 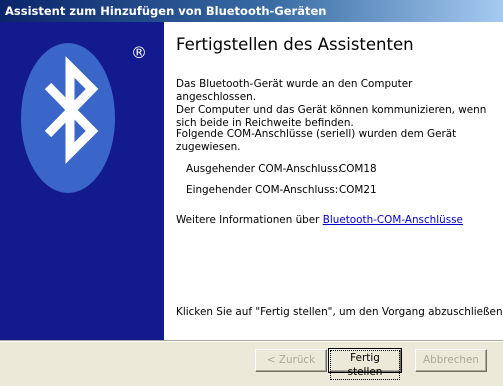 What do you see at coordinates (251, 341) in the screenshot?
I see `button-separator` at bounding box center [251, 341].